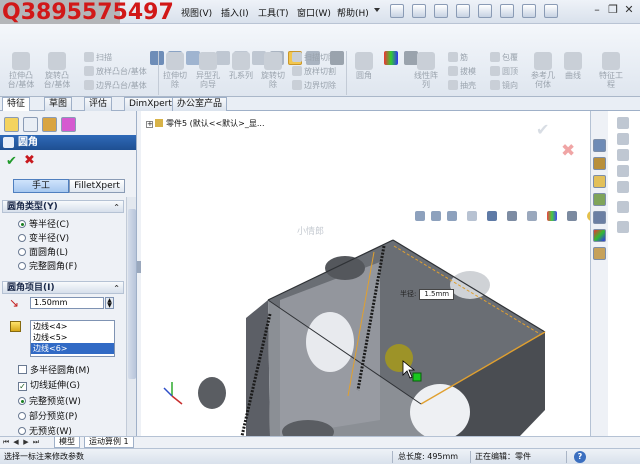 The image size is (640, 464). Describe the element at coordinates (462, 71) in the screenshot. I see `draft-tool: 拔模` at that location.